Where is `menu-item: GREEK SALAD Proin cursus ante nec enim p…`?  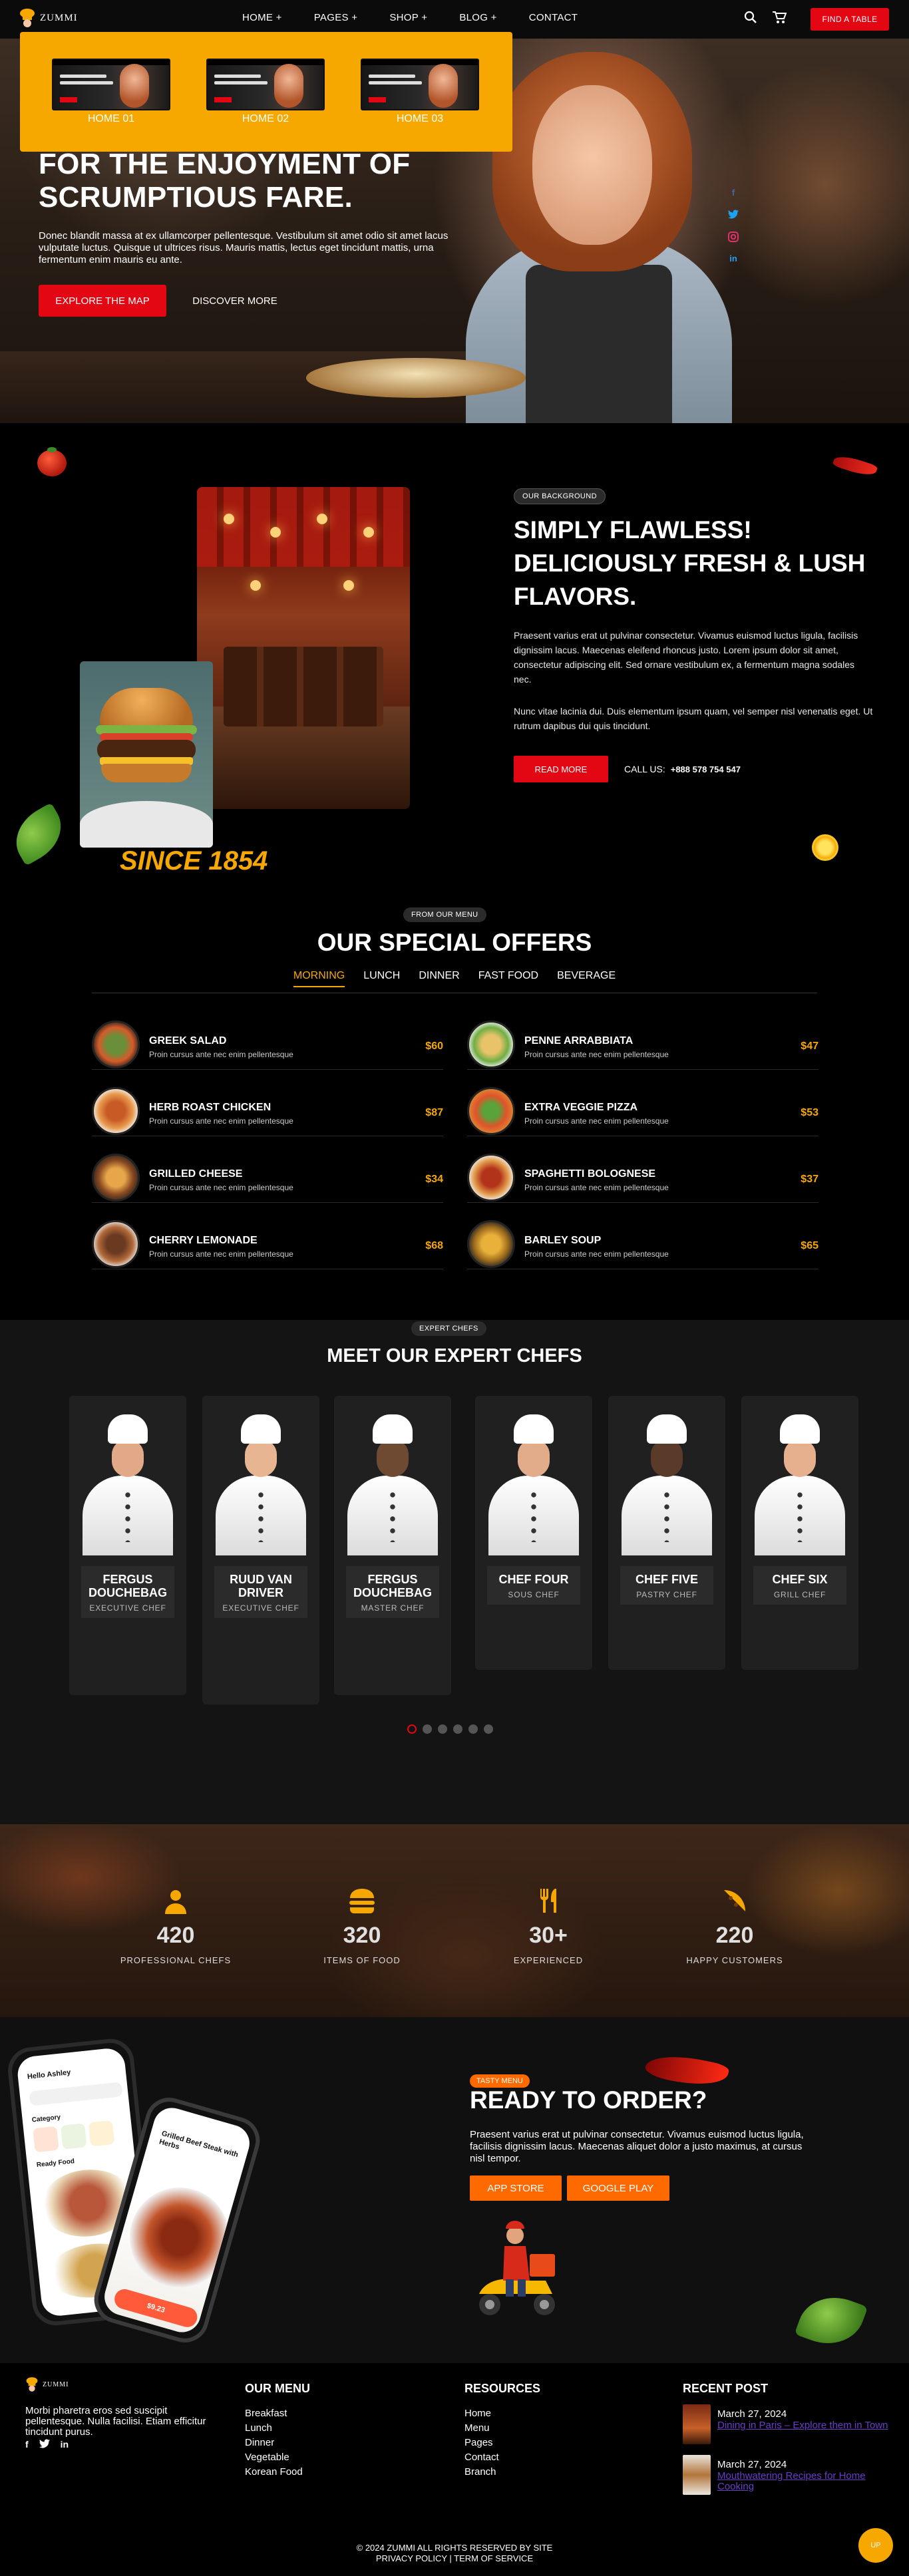
menu-item: GREEK SALAD Proin cursus ante nec enim p… is located at coordinates (267, 1036).